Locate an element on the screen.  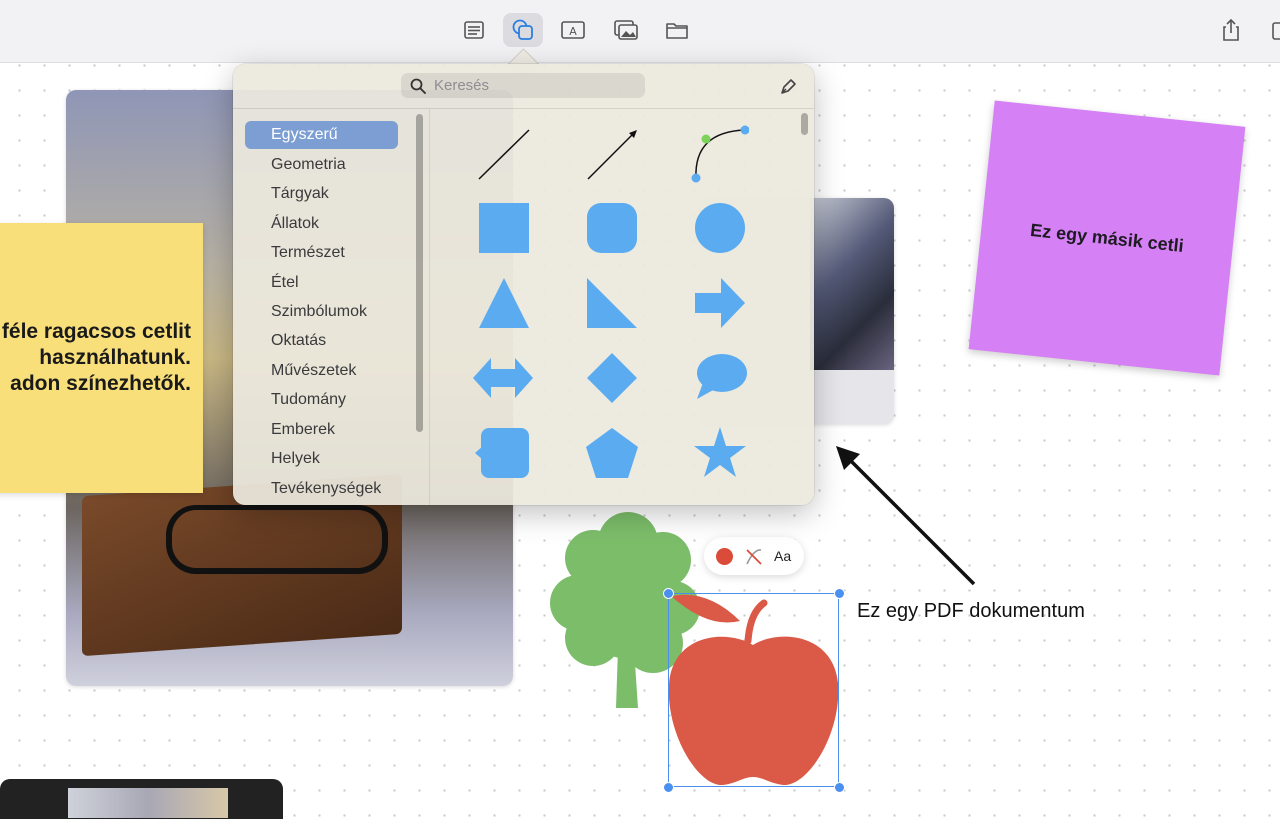
text-style-button: Aa is located at coordinates (782, 556).